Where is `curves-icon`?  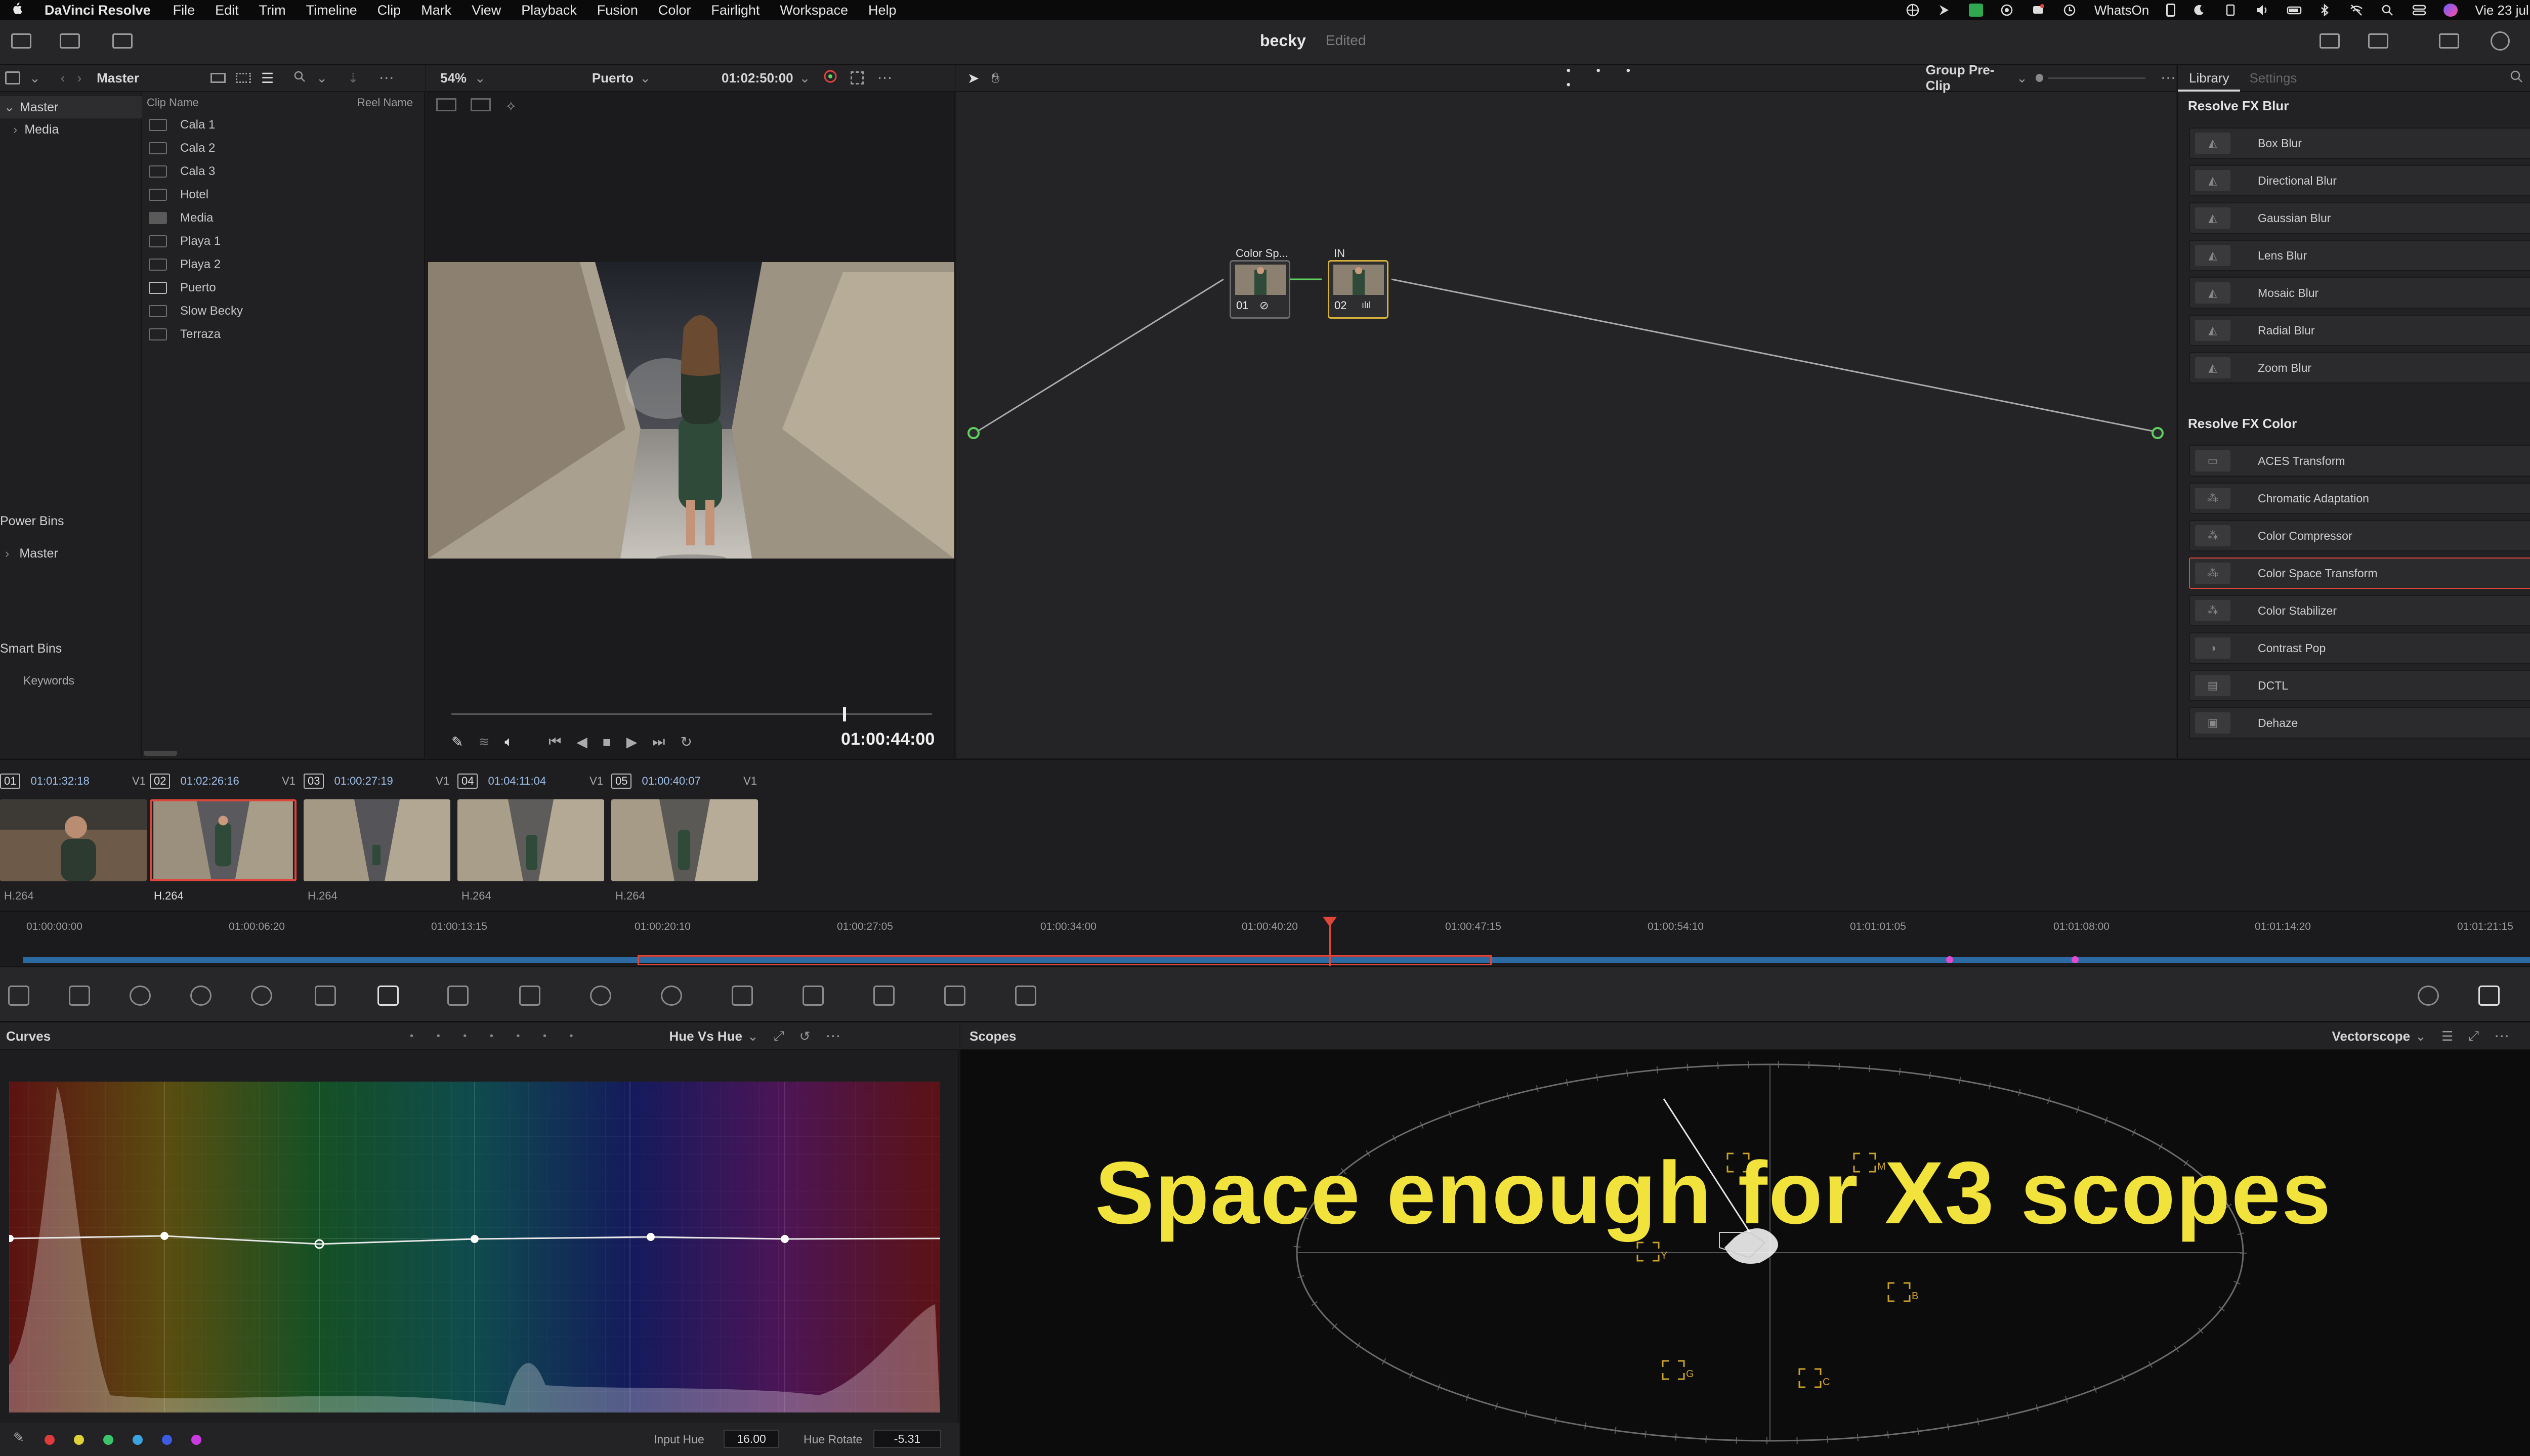 curves-icon is located at coordinates (388, 996).